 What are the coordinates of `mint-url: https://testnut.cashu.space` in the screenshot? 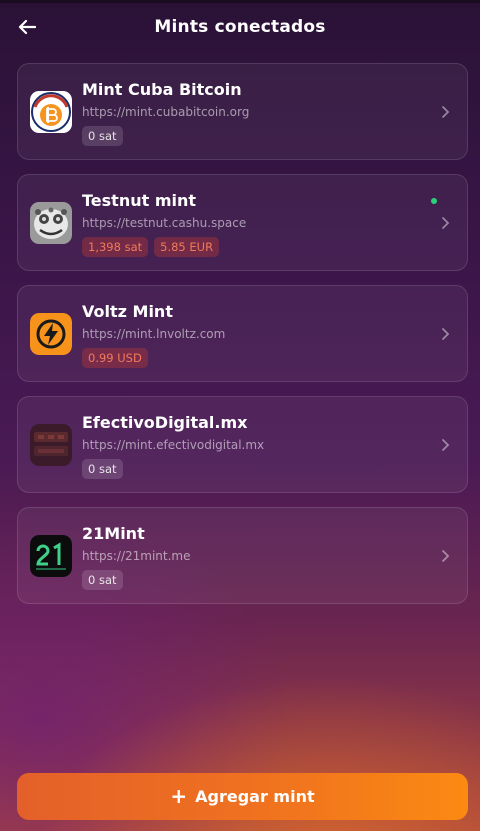 It's located at (164, 223).